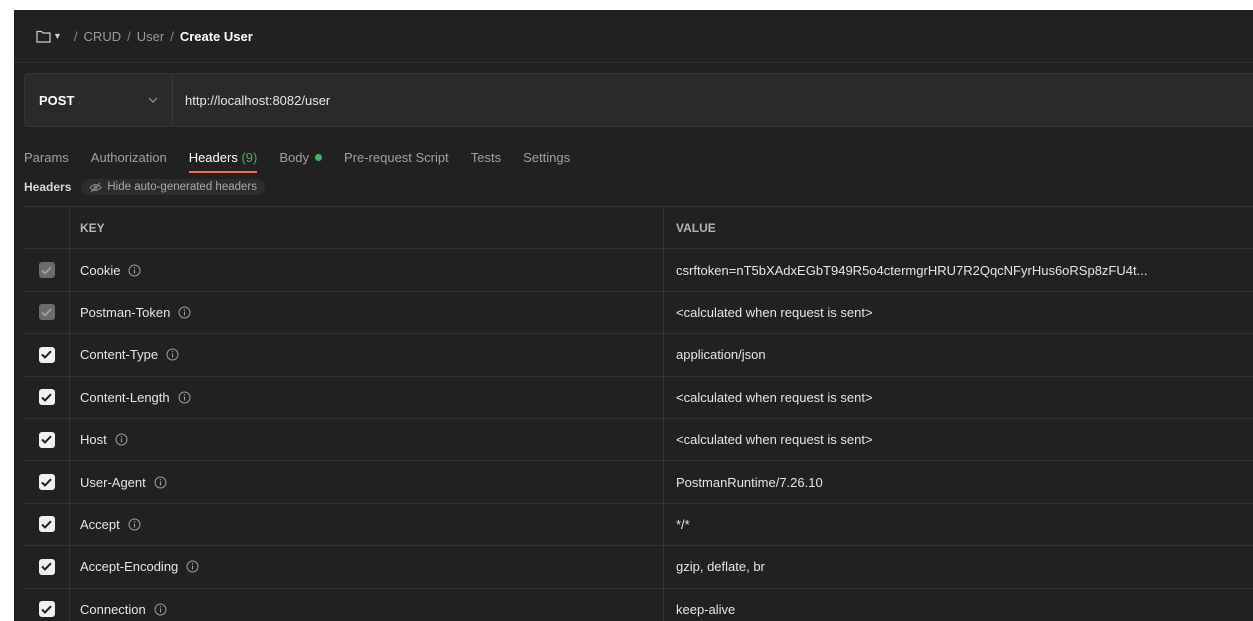 This screenshot has width=1253, height=621. What do you see at coordinates (47, 228) in the screenshot?
I see `header-check-cell` at bounding box center [47, 228].